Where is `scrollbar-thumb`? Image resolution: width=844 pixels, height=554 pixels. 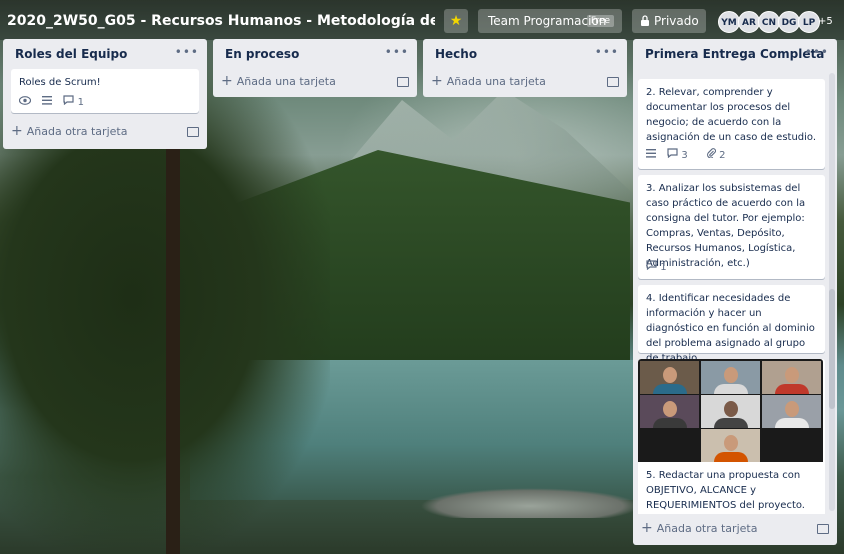 scrollbar-thumb is located at coordinates (832, 349).